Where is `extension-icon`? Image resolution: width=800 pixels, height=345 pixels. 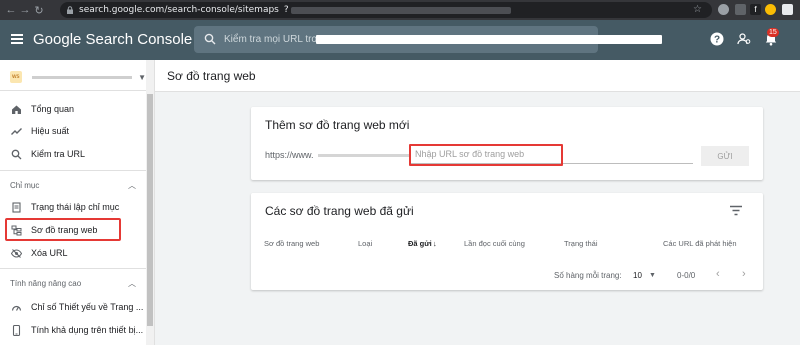
extension-icon is located at coordinates (740, 9).